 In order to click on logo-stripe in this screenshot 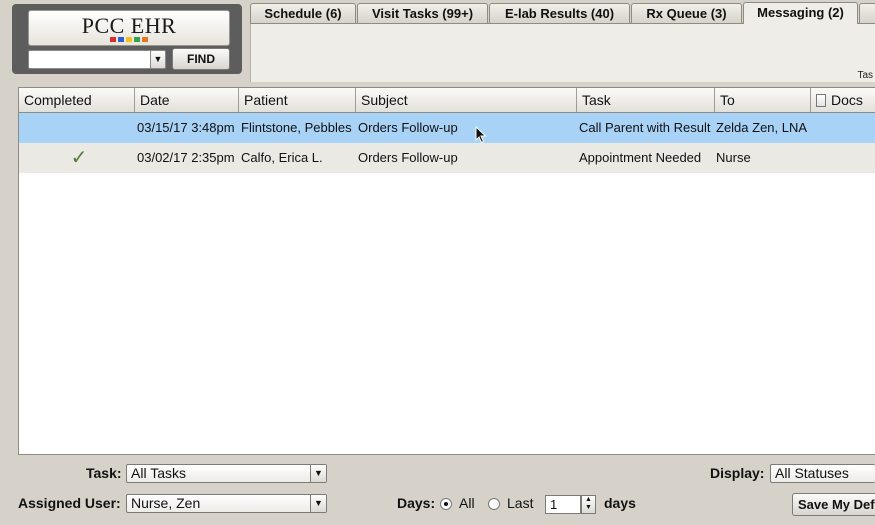, I will do `click(129, 39)`.